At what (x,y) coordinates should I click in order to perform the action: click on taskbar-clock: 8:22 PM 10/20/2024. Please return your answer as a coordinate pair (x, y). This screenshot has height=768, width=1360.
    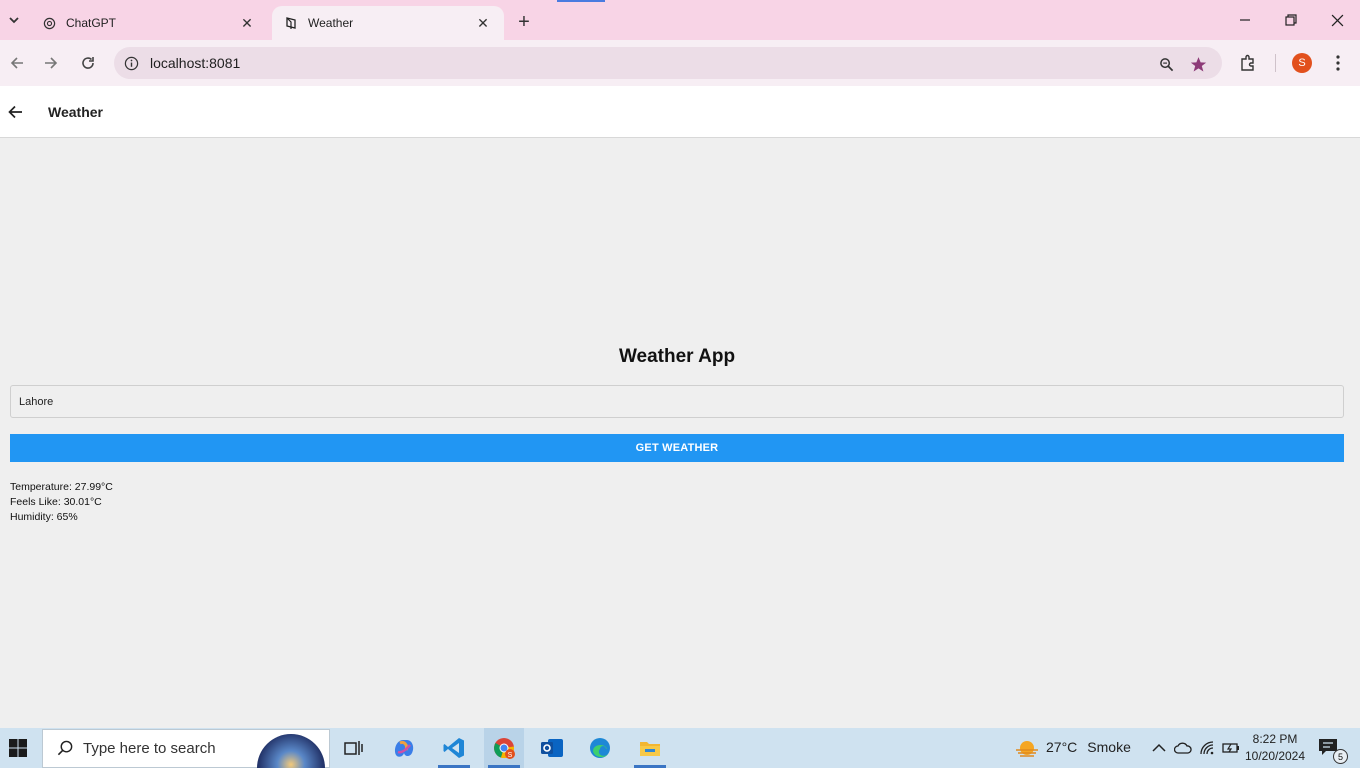
    Looking at the image, I should click on (1275, 748).